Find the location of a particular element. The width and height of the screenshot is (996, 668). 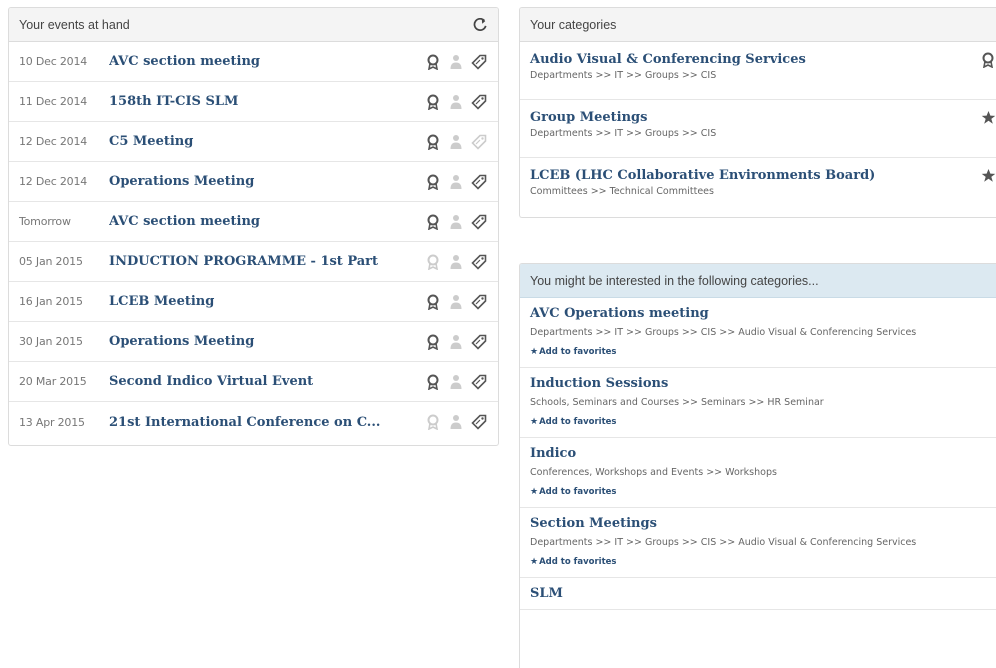

event-title-link: Second Indico Virtual Event is located at coordinates (266, 381).